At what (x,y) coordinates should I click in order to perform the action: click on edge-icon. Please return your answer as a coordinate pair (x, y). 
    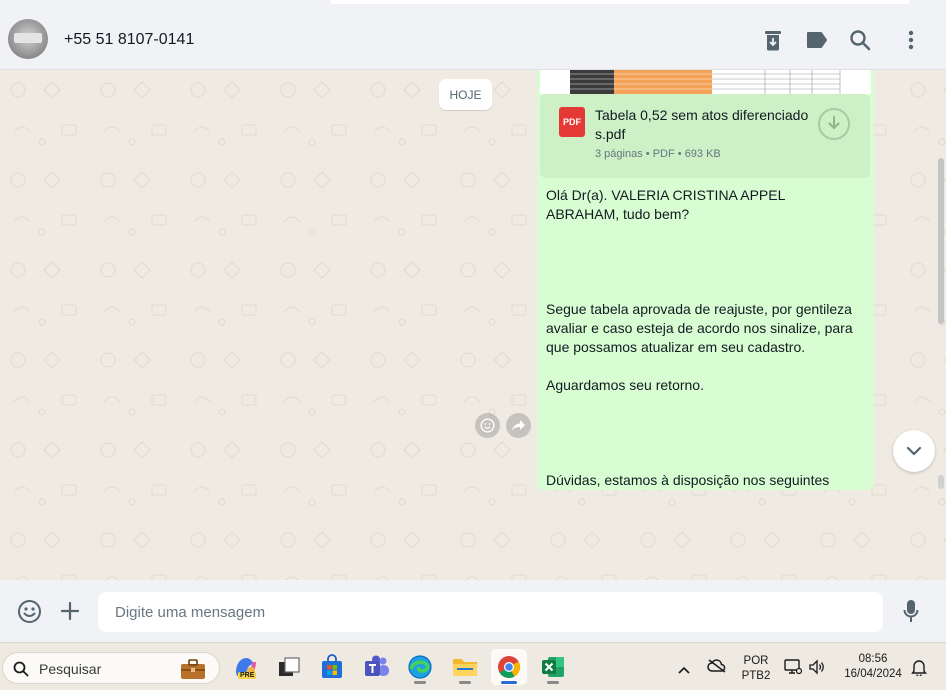
    Looking at the image, I should click on (420, 667).